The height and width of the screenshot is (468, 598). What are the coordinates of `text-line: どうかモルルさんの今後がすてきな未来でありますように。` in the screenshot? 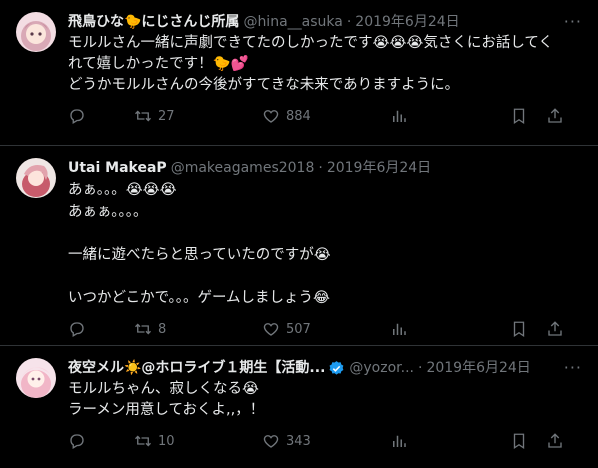 It's located at (264, 85).